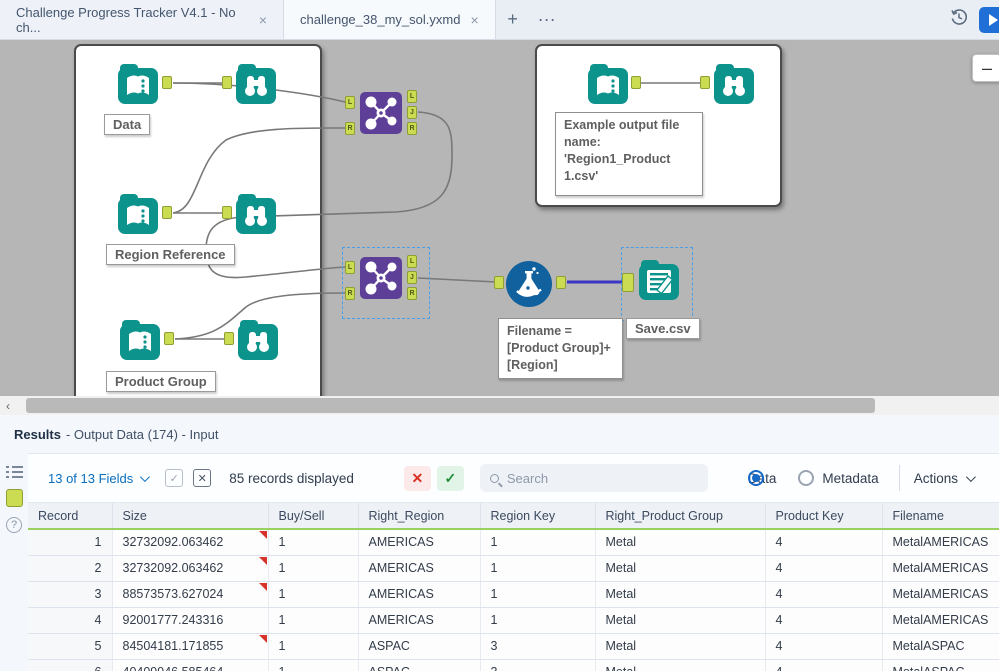  What do you see at coordinates (680, 516) in the screenshot?
I see `column-header-right-product-group: Right_Product Group` at bounding box center [680, 516].